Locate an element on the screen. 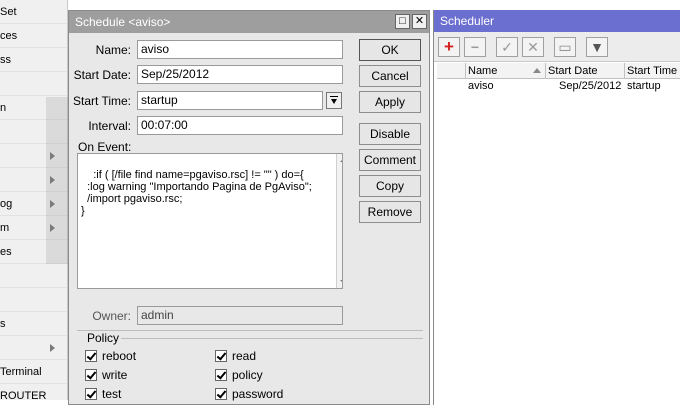  policy-reboot-checkbox is located at coordinates (91, 356).